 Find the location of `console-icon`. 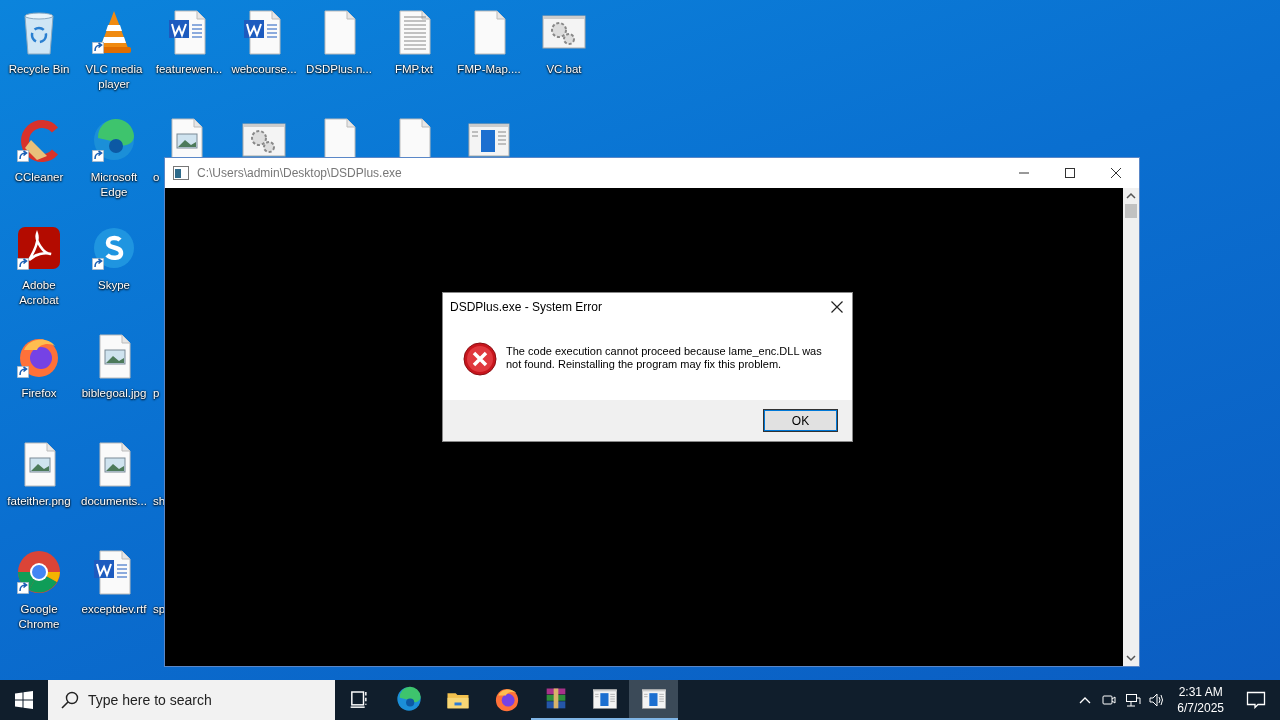

console-icon is located at coordinates (181, 173).